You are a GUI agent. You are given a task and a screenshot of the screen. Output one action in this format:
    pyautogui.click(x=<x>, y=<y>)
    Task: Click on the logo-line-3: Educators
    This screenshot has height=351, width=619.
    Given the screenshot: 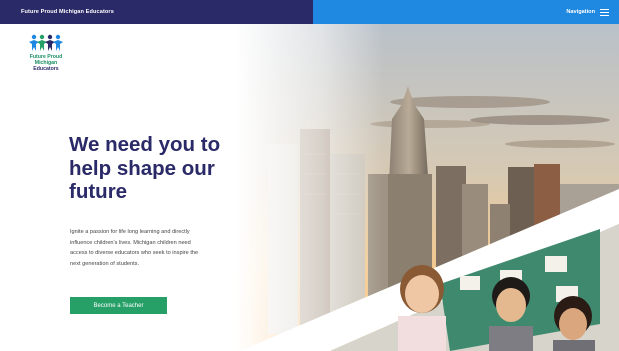 What is the action you would take?
    pyautogui.click(x=46, y=69)
    